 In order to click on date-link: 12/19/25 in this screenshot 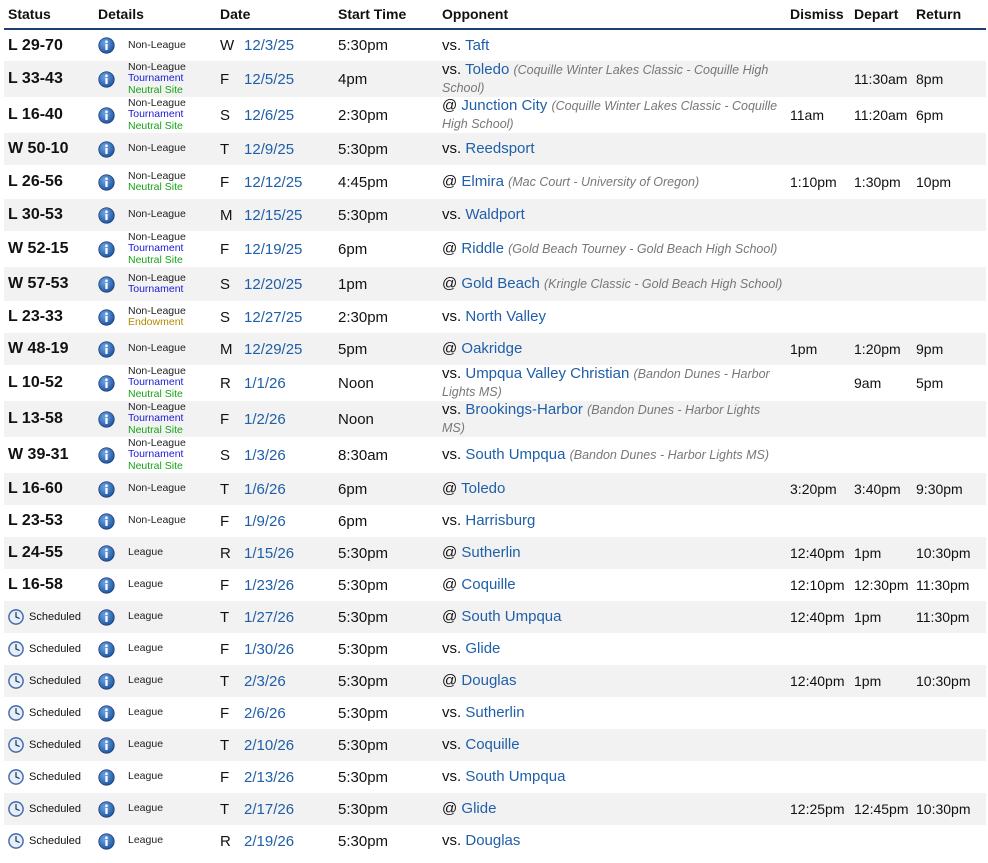, I will do `click(273, 249)`.